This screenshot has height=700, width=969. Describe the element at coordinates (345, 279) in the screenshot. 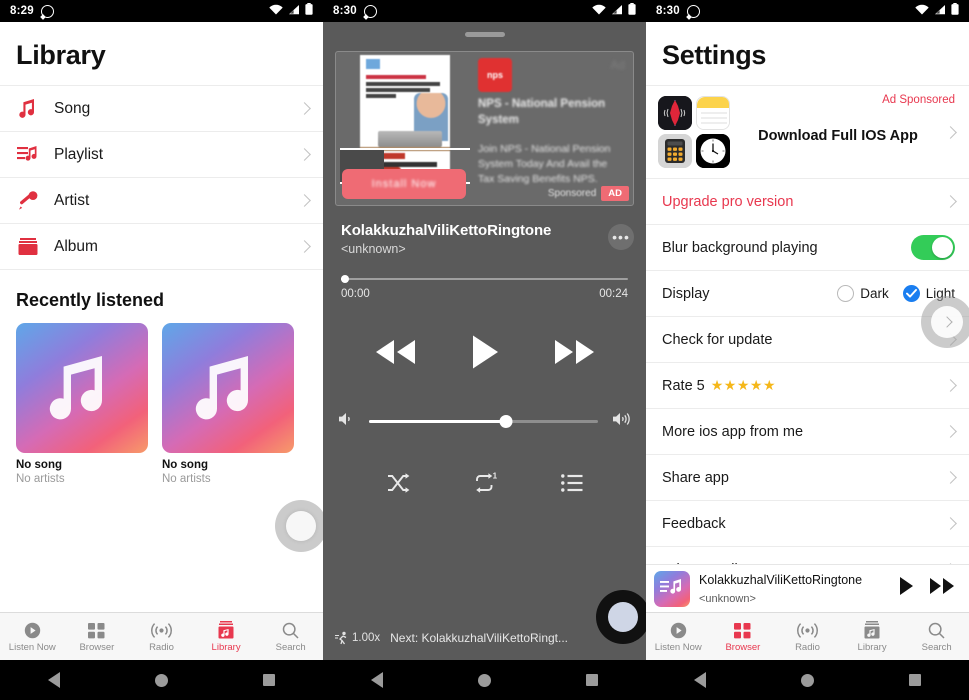

I see `seek-thumb` at that location.